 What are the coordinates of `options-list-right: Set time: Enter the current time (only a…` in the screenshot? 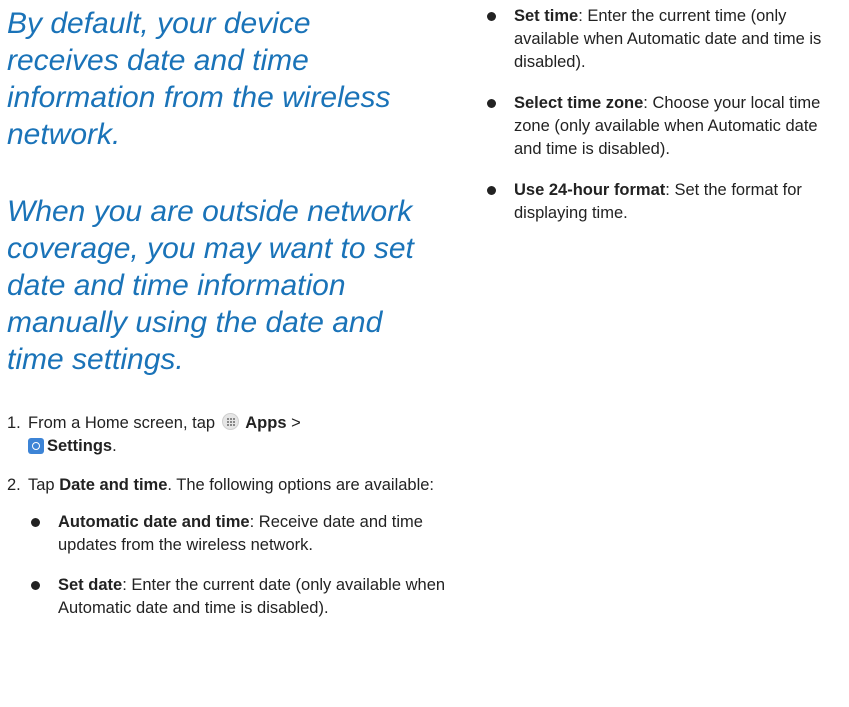 It's located at (664, 124).